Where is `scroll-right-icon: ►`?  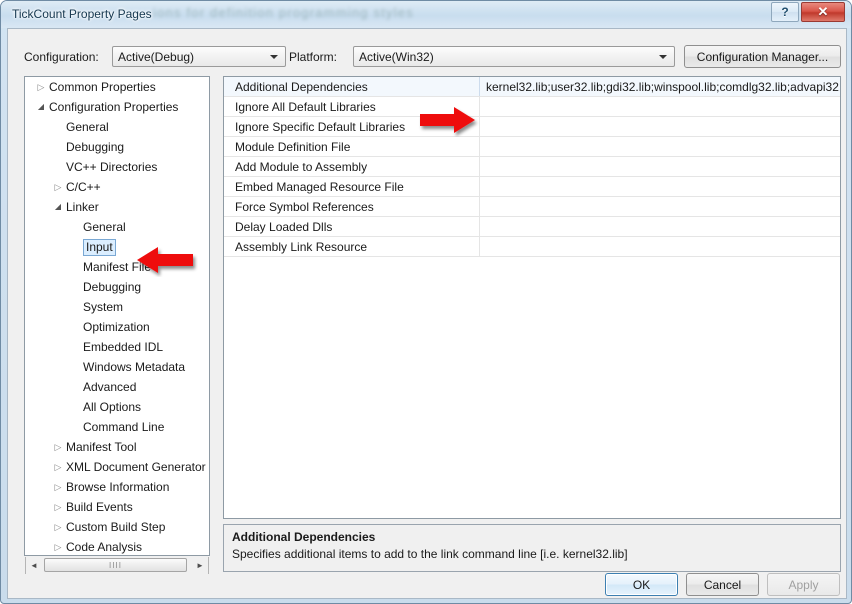
scroll-right-icon: ► is located at coordinates (200, 565).